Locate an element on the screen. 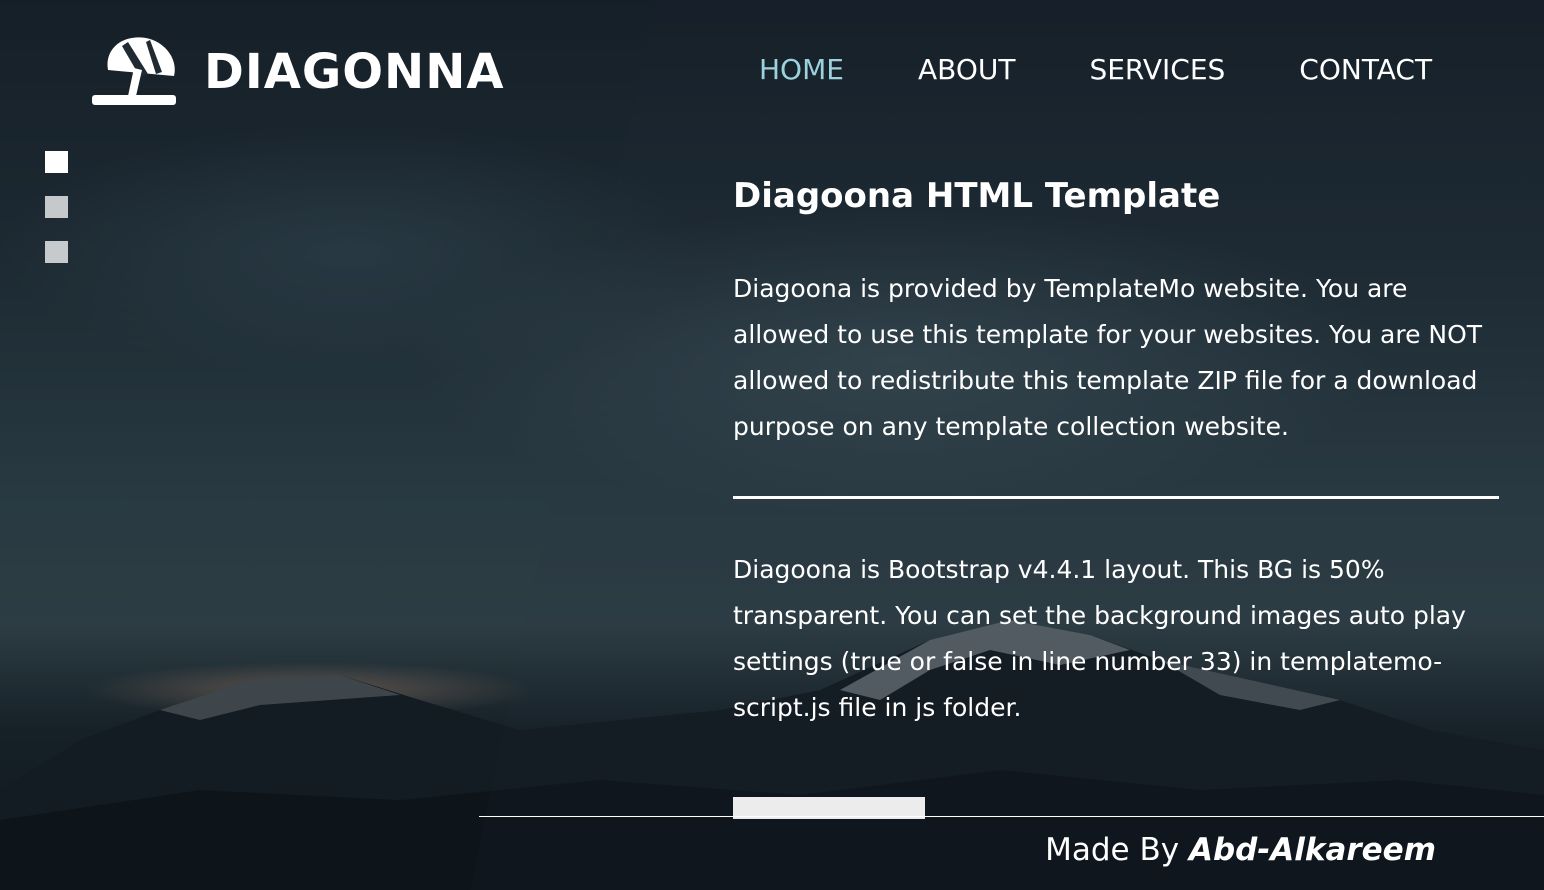 The width and height of the screenshot is (1544, 890). footer-credit: Made By Abd-Alkareem is located at coordinates (1240, 850).